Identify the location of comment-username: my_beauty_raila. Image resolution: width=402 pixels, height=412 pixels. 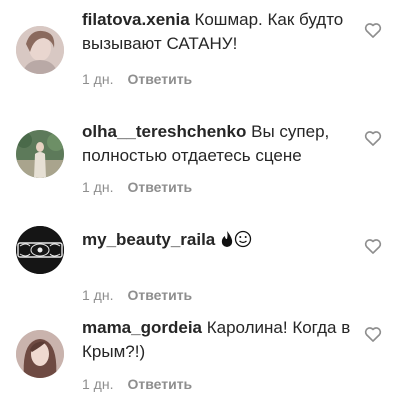
(148, 239).